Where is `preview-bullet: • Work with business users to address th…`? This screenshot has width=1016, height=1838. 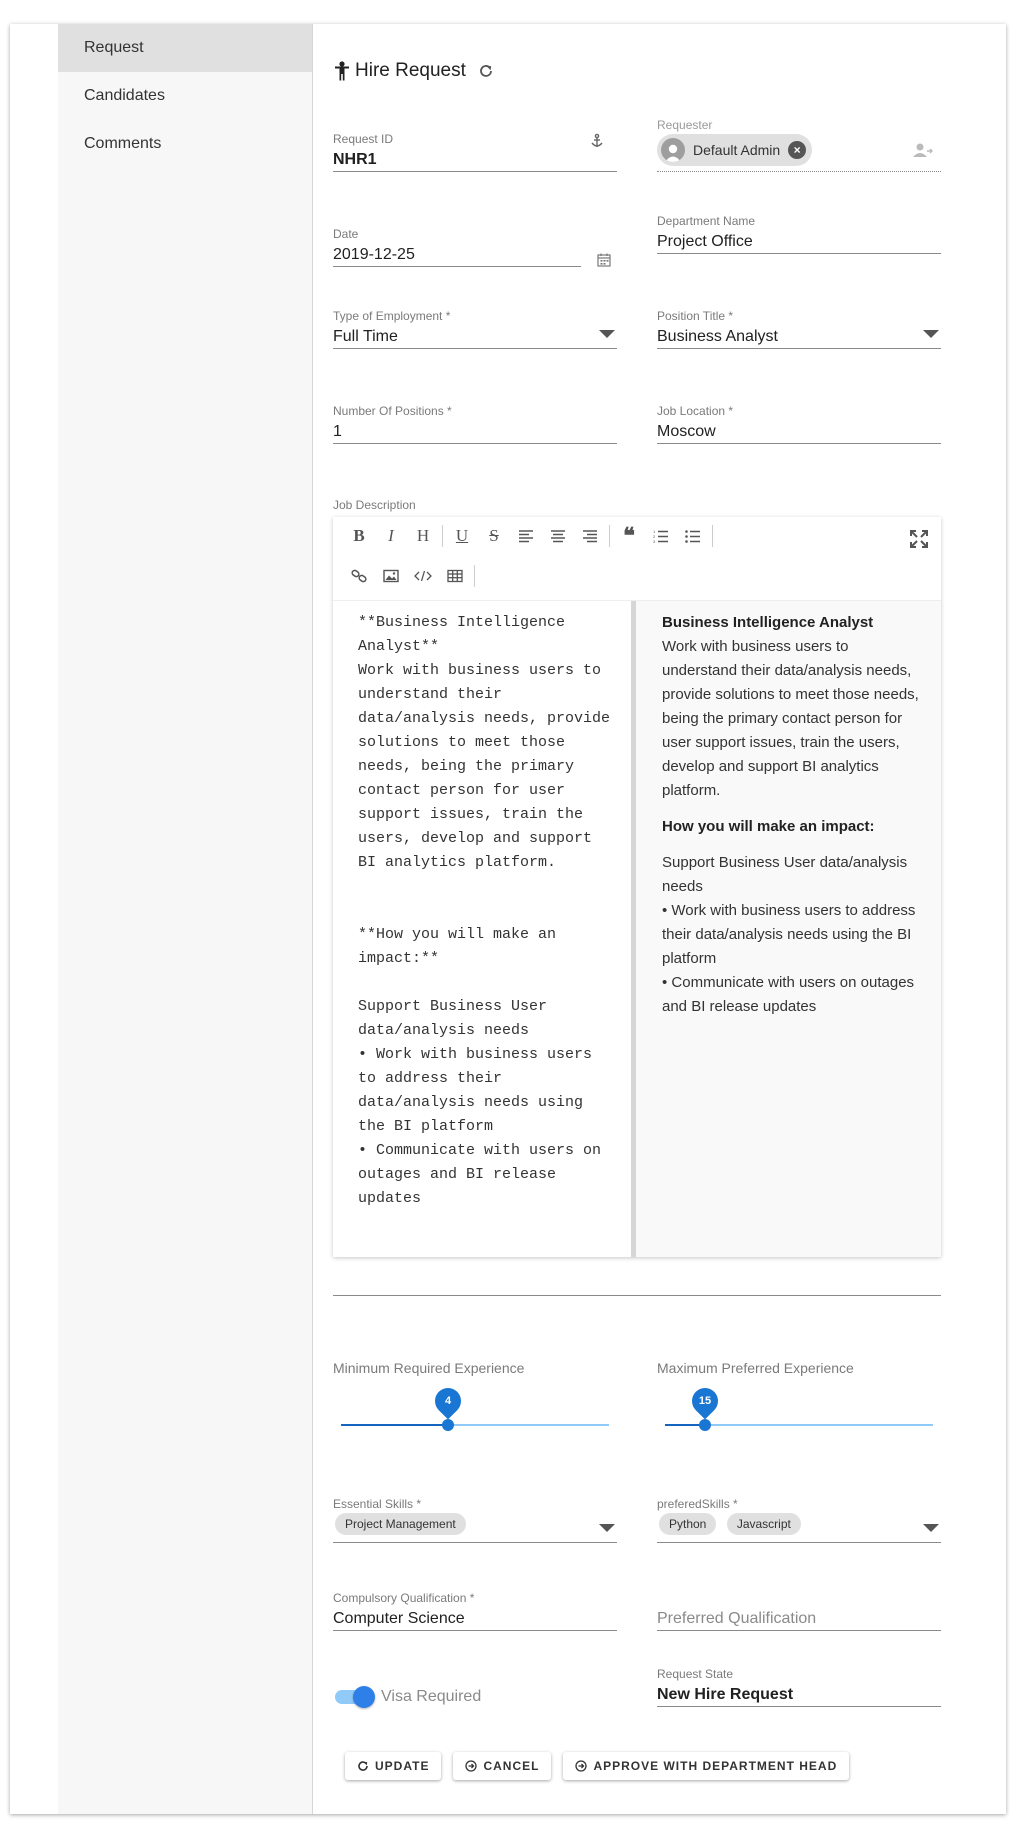
preview-bullet: • Work with business users to address th… is located at coordinates (789, 934).